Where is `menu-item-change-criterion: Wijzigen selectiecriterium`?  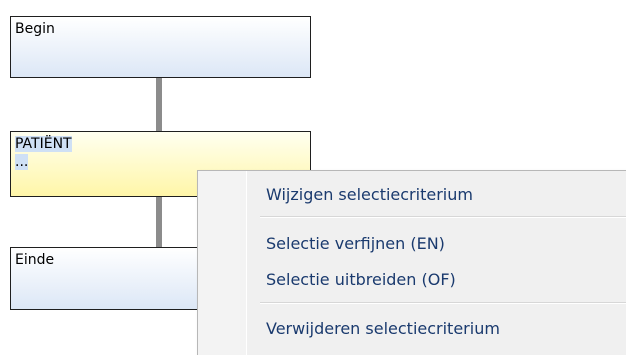 menu-item-change-criterion: Wijzigen selectiecriterium is located at coordinates (437, 195).